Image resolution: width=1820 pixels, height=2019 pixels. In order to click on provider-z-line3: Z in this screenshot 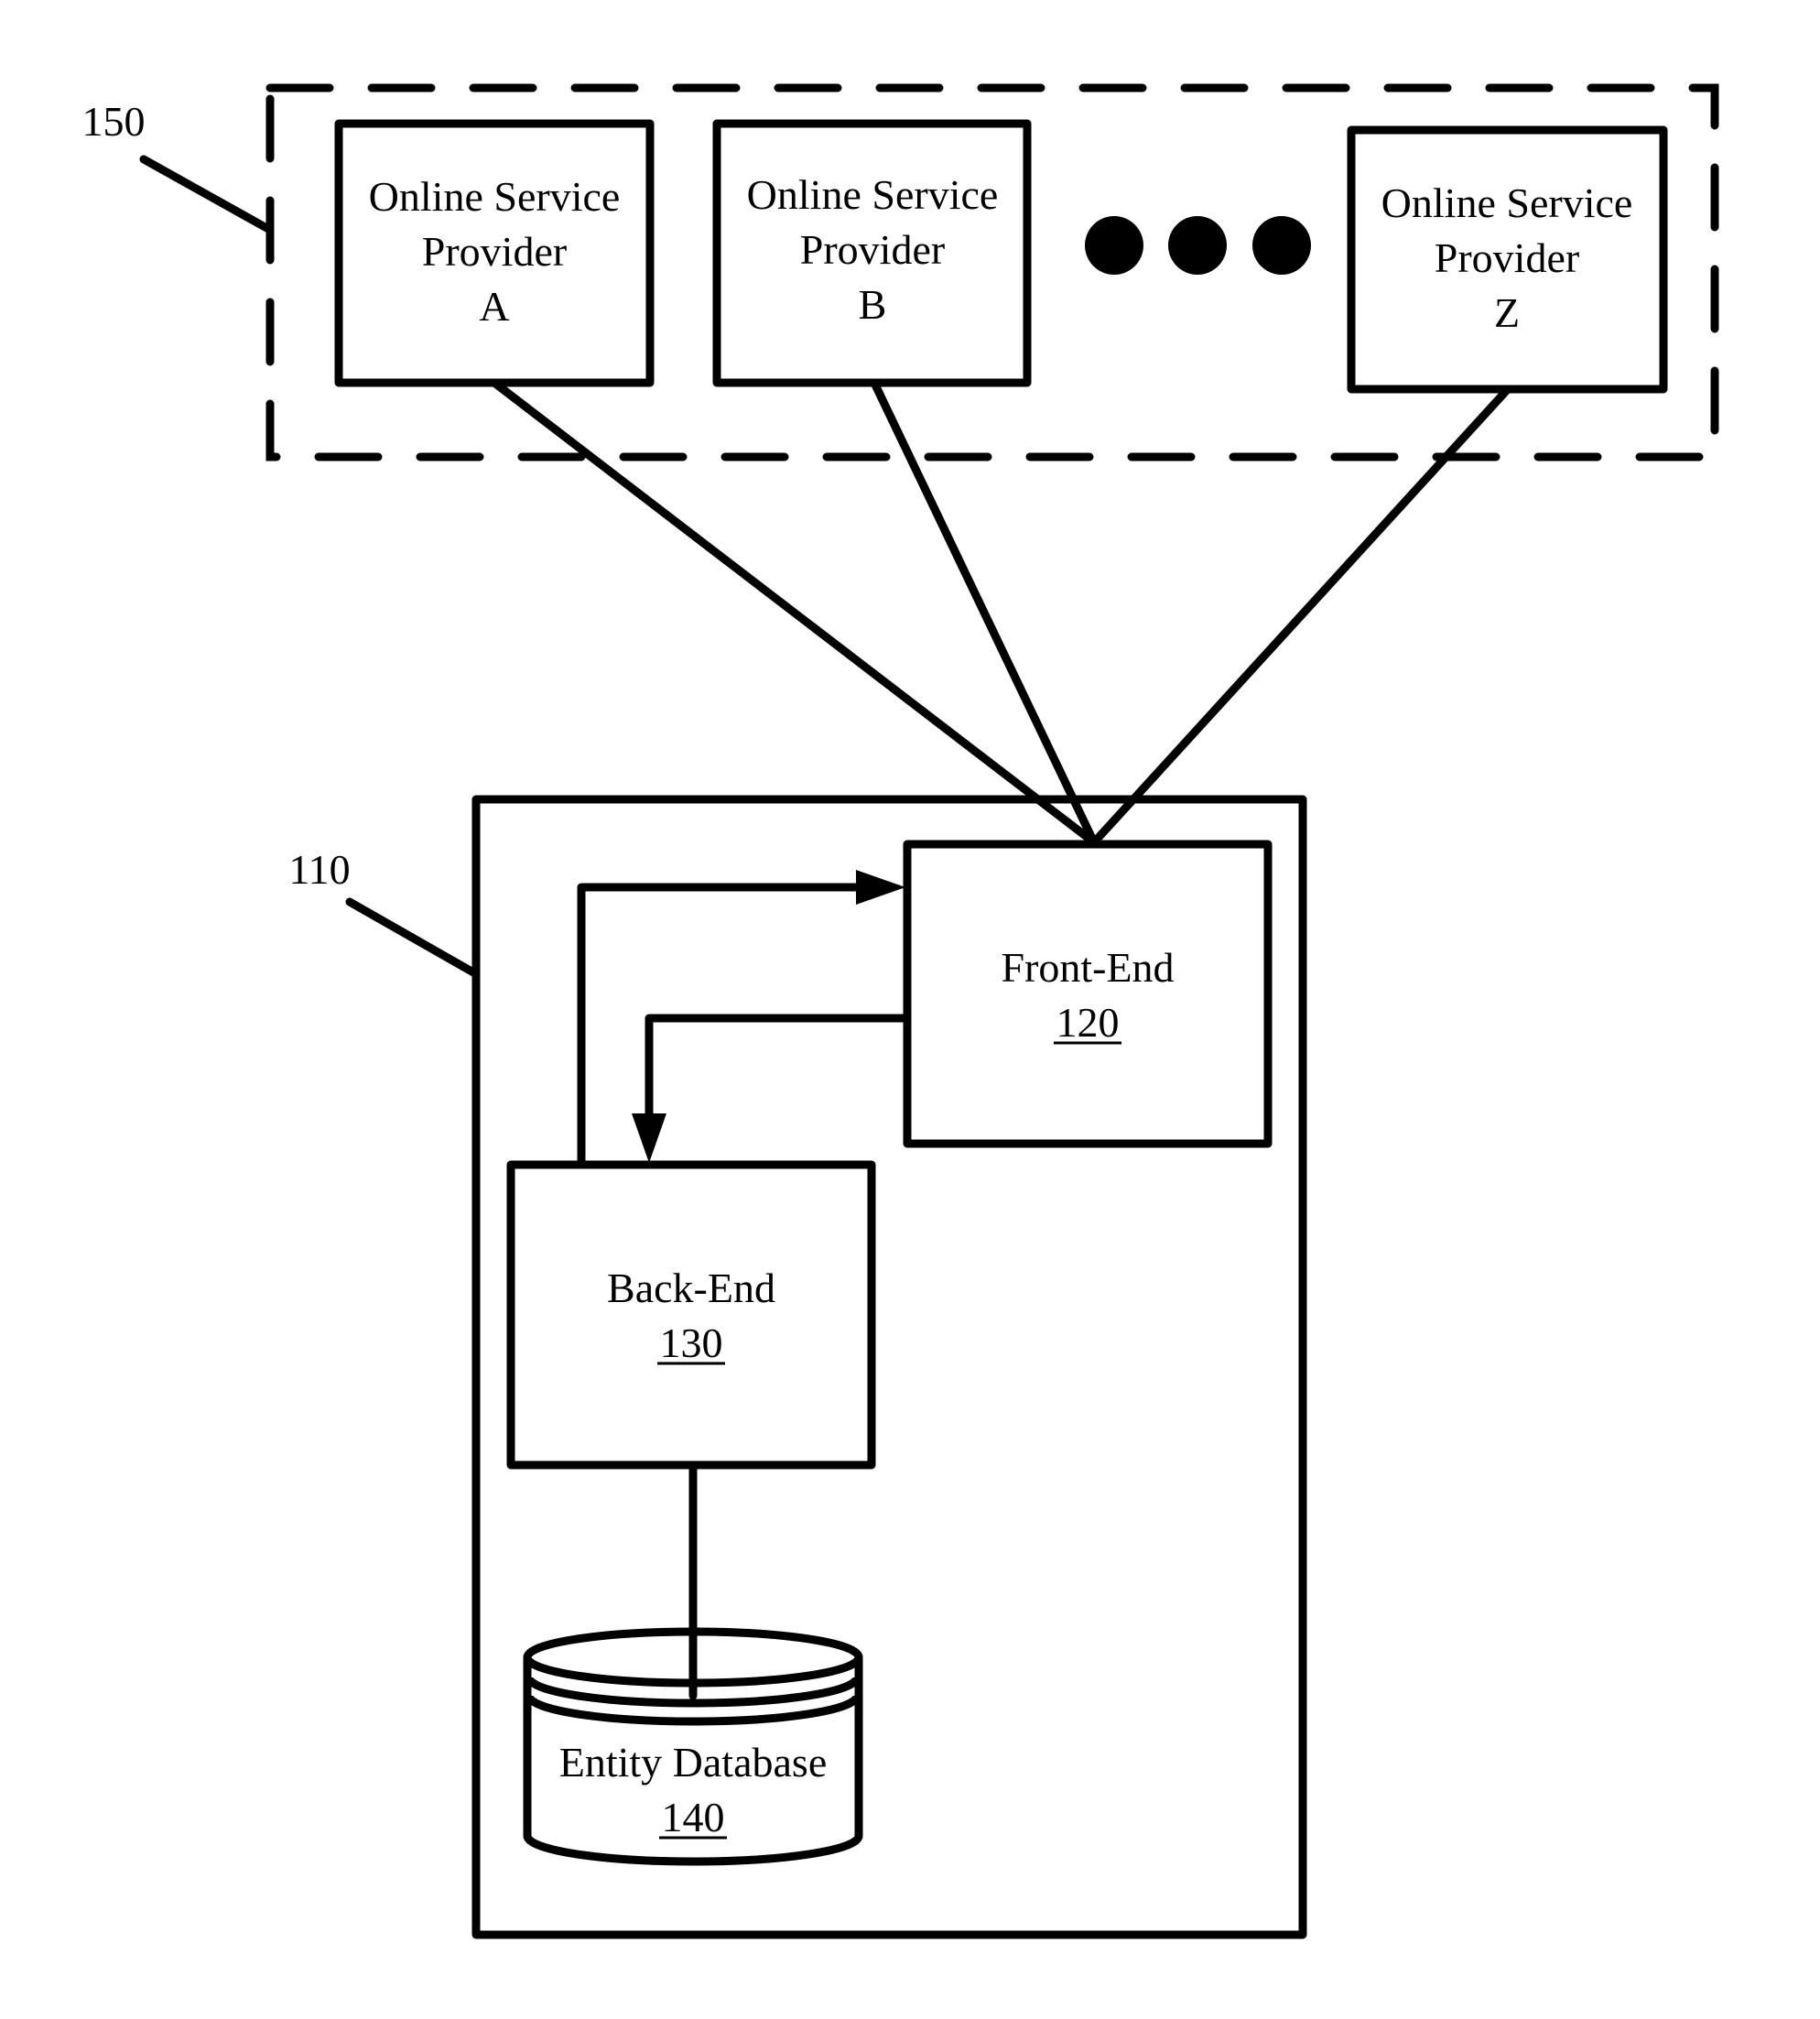, I will do `click(1507, 312)`.